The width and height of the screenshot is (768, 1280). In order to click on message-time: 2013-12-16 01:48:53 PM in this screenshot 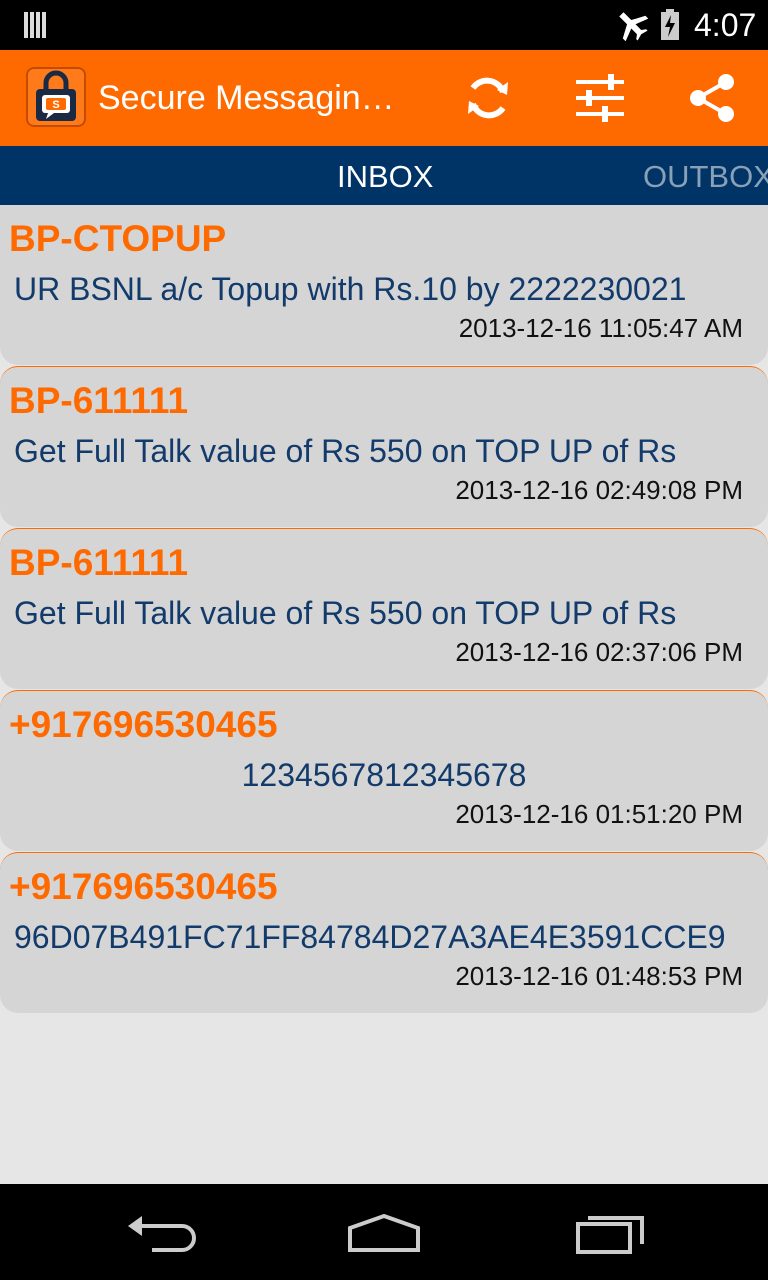, I will do `click(599, 976)`.